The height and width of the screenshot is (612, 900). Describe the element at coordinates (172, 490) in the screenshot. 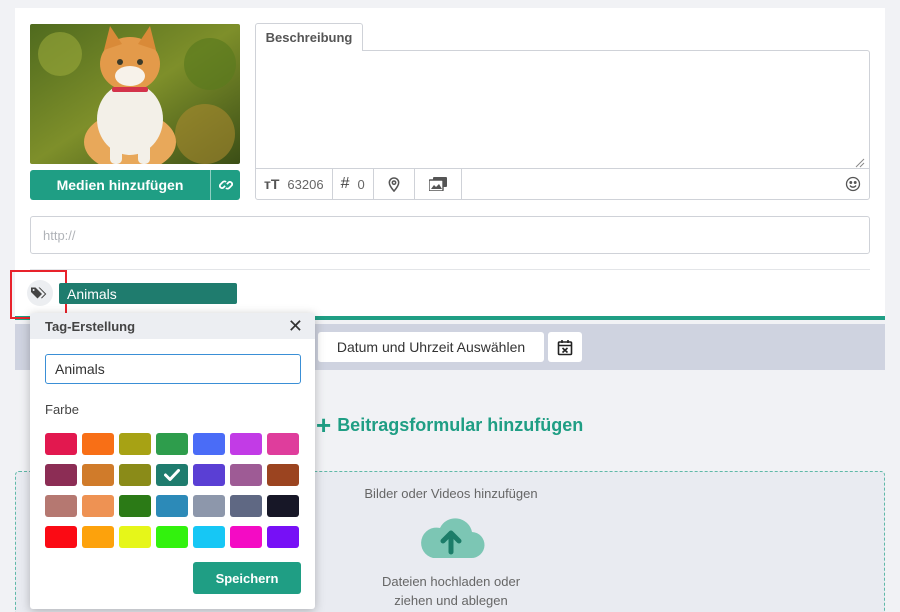

I see `color-palette` at that location.